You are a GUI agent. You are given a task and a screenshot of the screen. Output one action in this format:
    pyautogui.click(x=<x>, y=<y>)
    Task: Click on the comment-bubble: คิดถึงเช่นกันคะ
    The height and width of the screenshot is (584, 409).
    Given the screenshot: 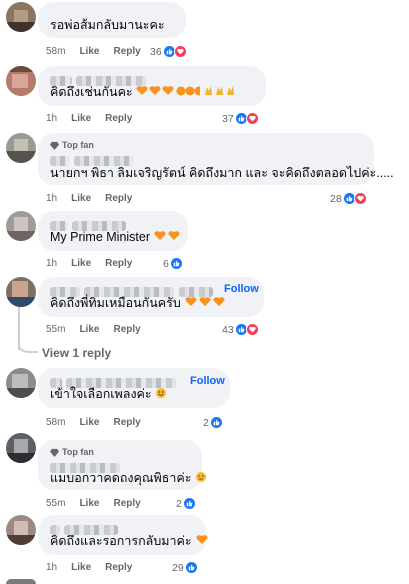 What is the action you would take?
    pyautogui.click(x=152, y=86)
    